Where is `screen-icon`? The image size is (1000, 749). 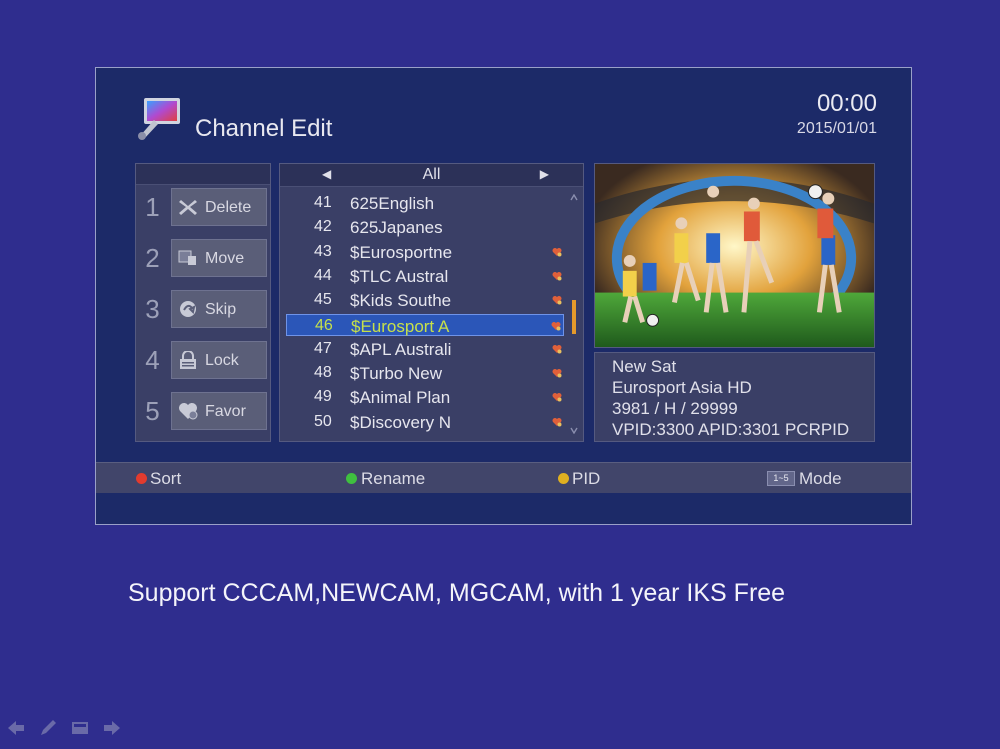 screen-icon is located at coordinates (80, 728).